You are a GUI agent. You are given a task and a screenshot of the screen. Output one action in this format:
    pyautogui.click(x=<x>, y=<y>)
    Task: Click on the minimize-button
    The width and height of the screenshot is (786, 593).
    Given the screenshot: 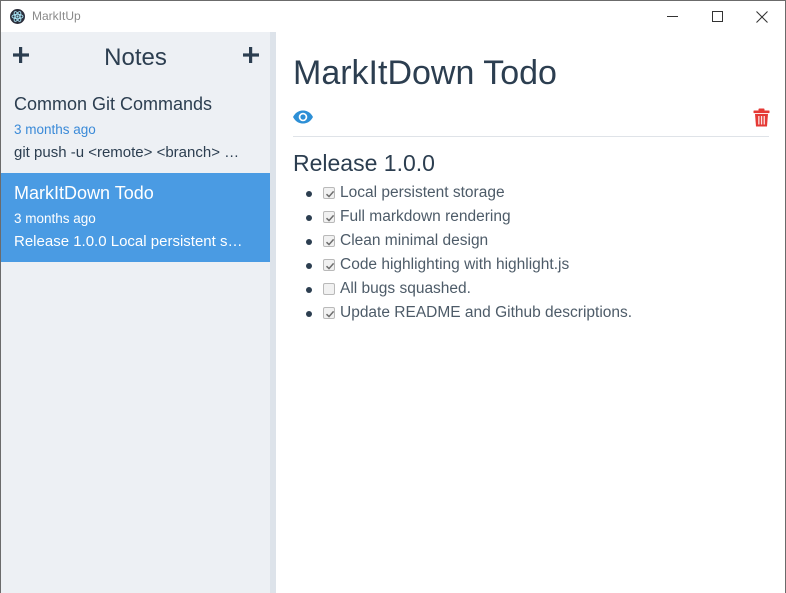 What is the action you would take?
    pyautogui.click(x=672, y=16)
    